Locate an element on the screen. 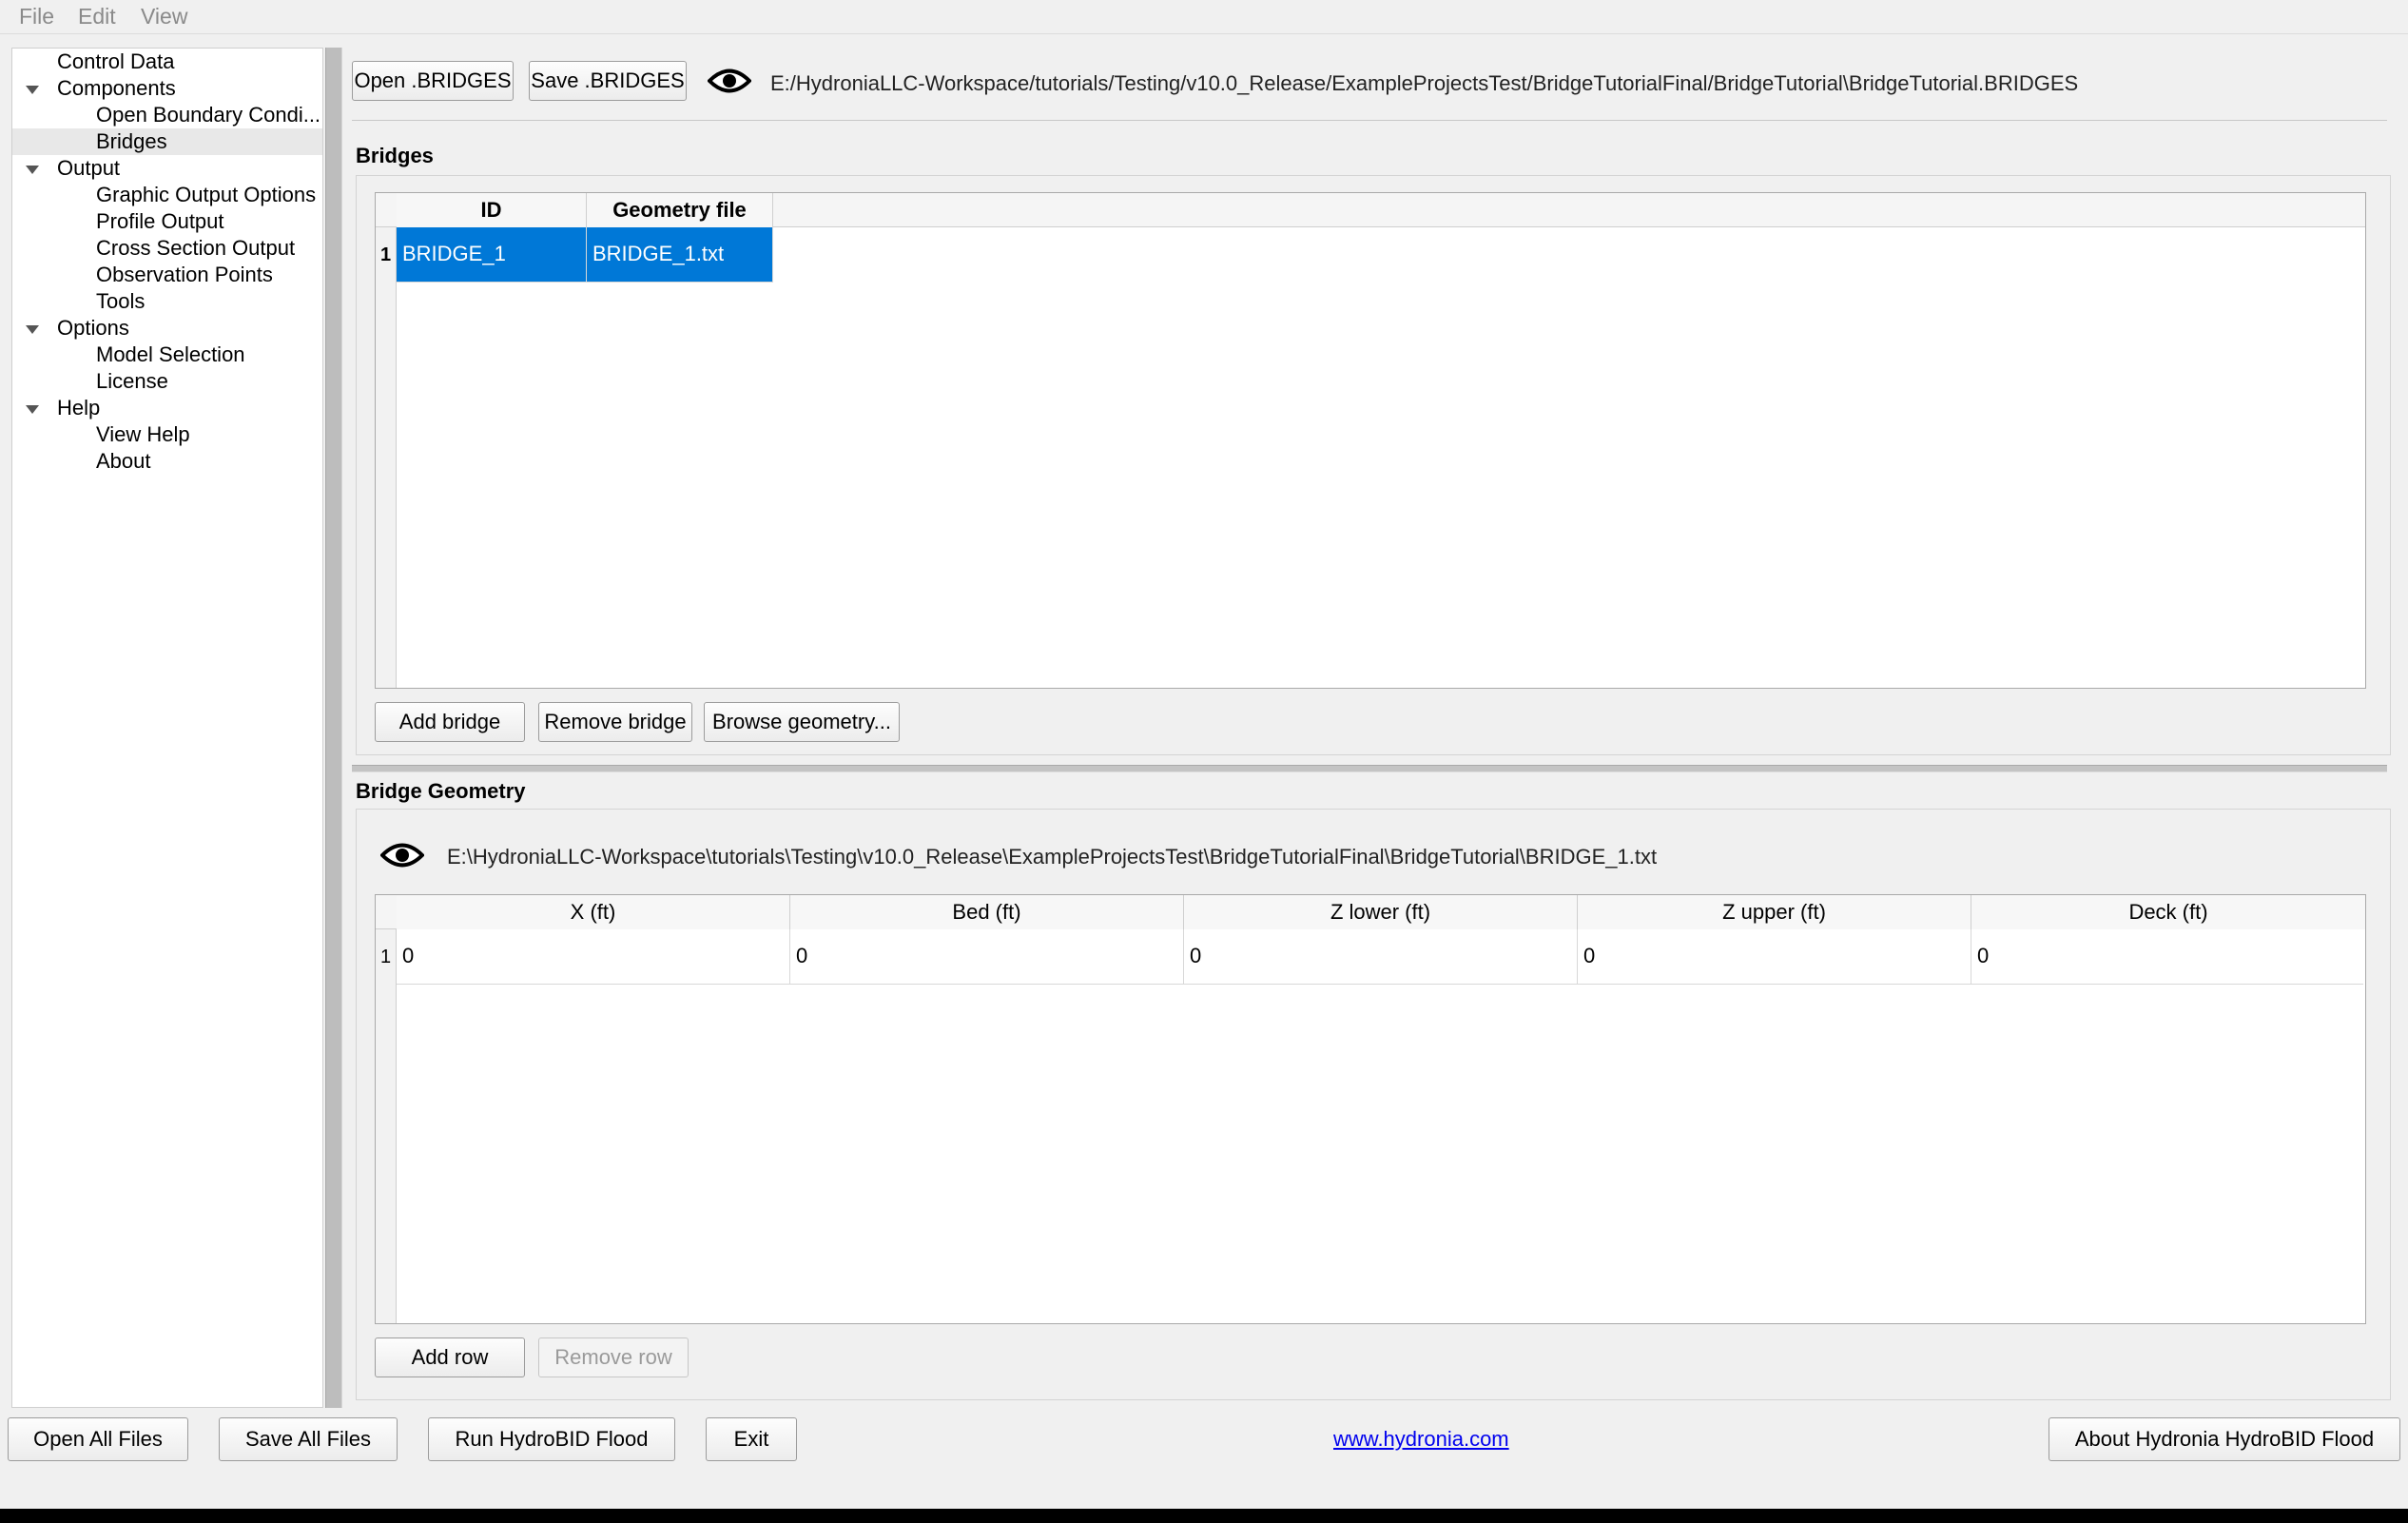  section-splitter is located at coordinates (1370, 768).